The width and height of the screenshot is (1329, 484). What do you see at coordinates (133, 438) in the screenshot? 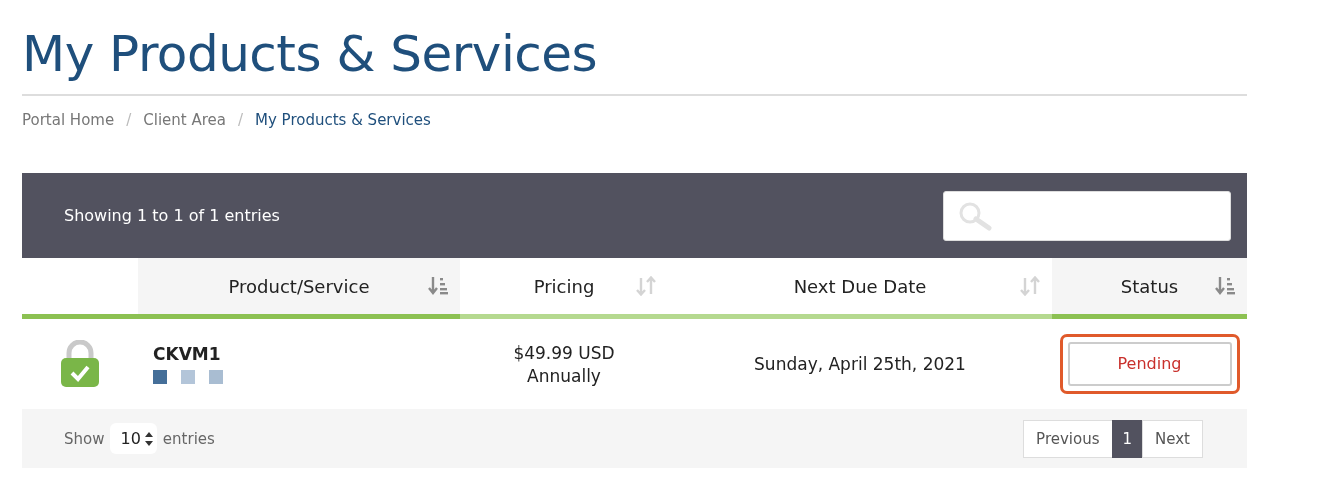
I see `page-length-select: 10` at bounding box center [133, 438].